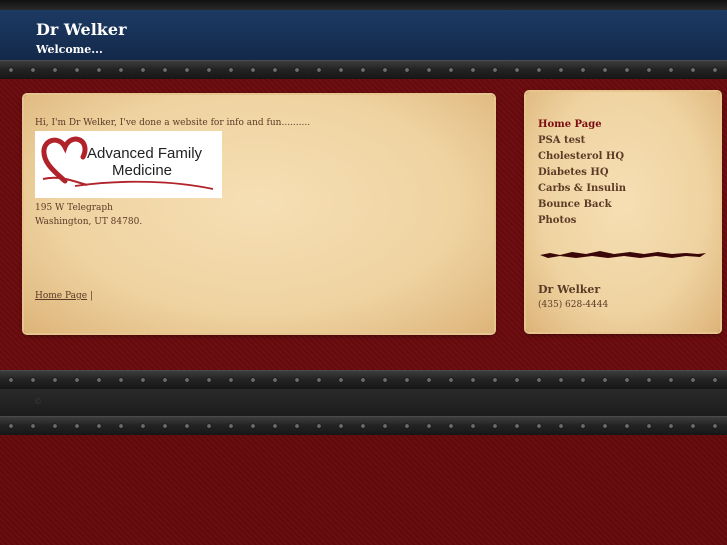 Image resolution: width=727 pixels, height=545 pixels. What do you see at coordinates (569, 289) in the screenshot?
I see `contact-name: Dr Welker` at bounding box center [569, 289].